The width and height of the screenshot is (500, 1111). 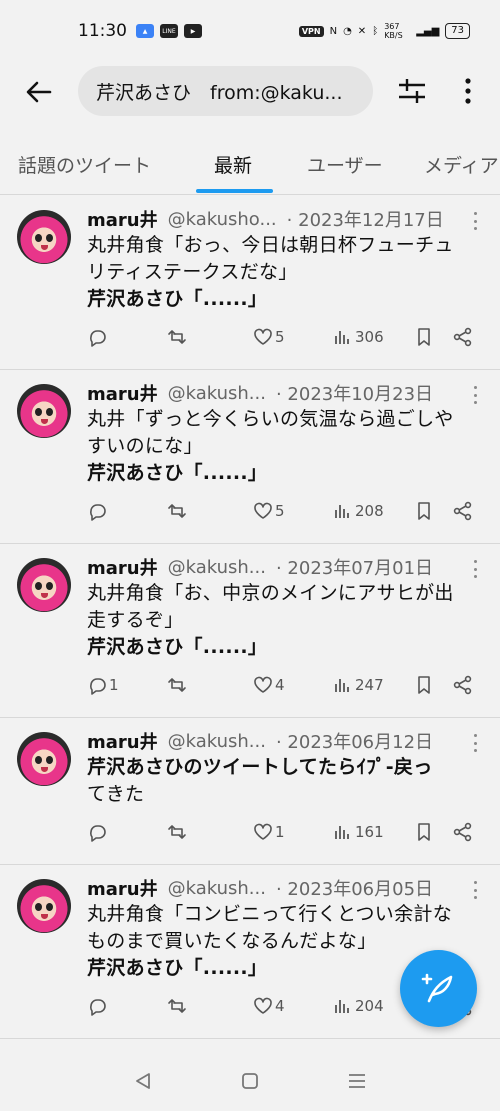 I want to click on nfc-icon: N, so click(x=333, y=31).